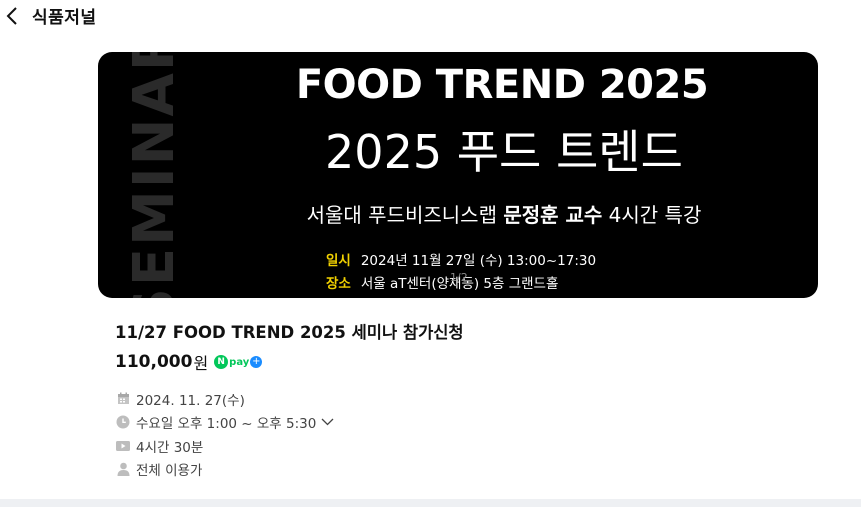 The height and width of the screenshot is (507, 861). Describe the element at coordinates (123, 422) in the screenshot. I see `clock-icon` at that location.